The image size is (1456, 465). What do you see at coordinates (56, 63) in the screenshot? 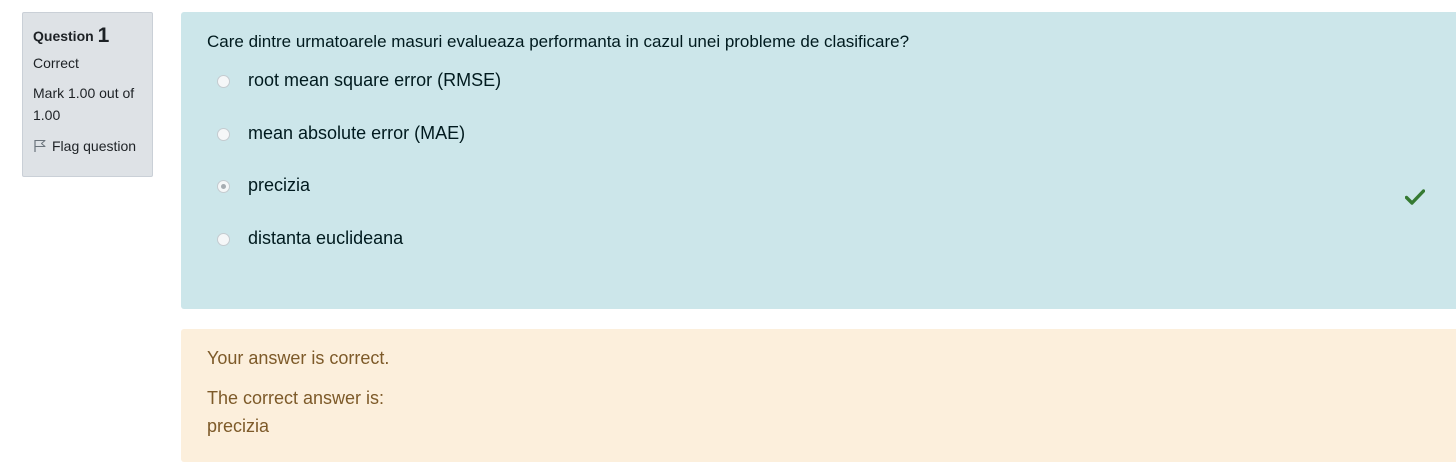
I see `question-state: Correct` at bounding box center [56, 63].